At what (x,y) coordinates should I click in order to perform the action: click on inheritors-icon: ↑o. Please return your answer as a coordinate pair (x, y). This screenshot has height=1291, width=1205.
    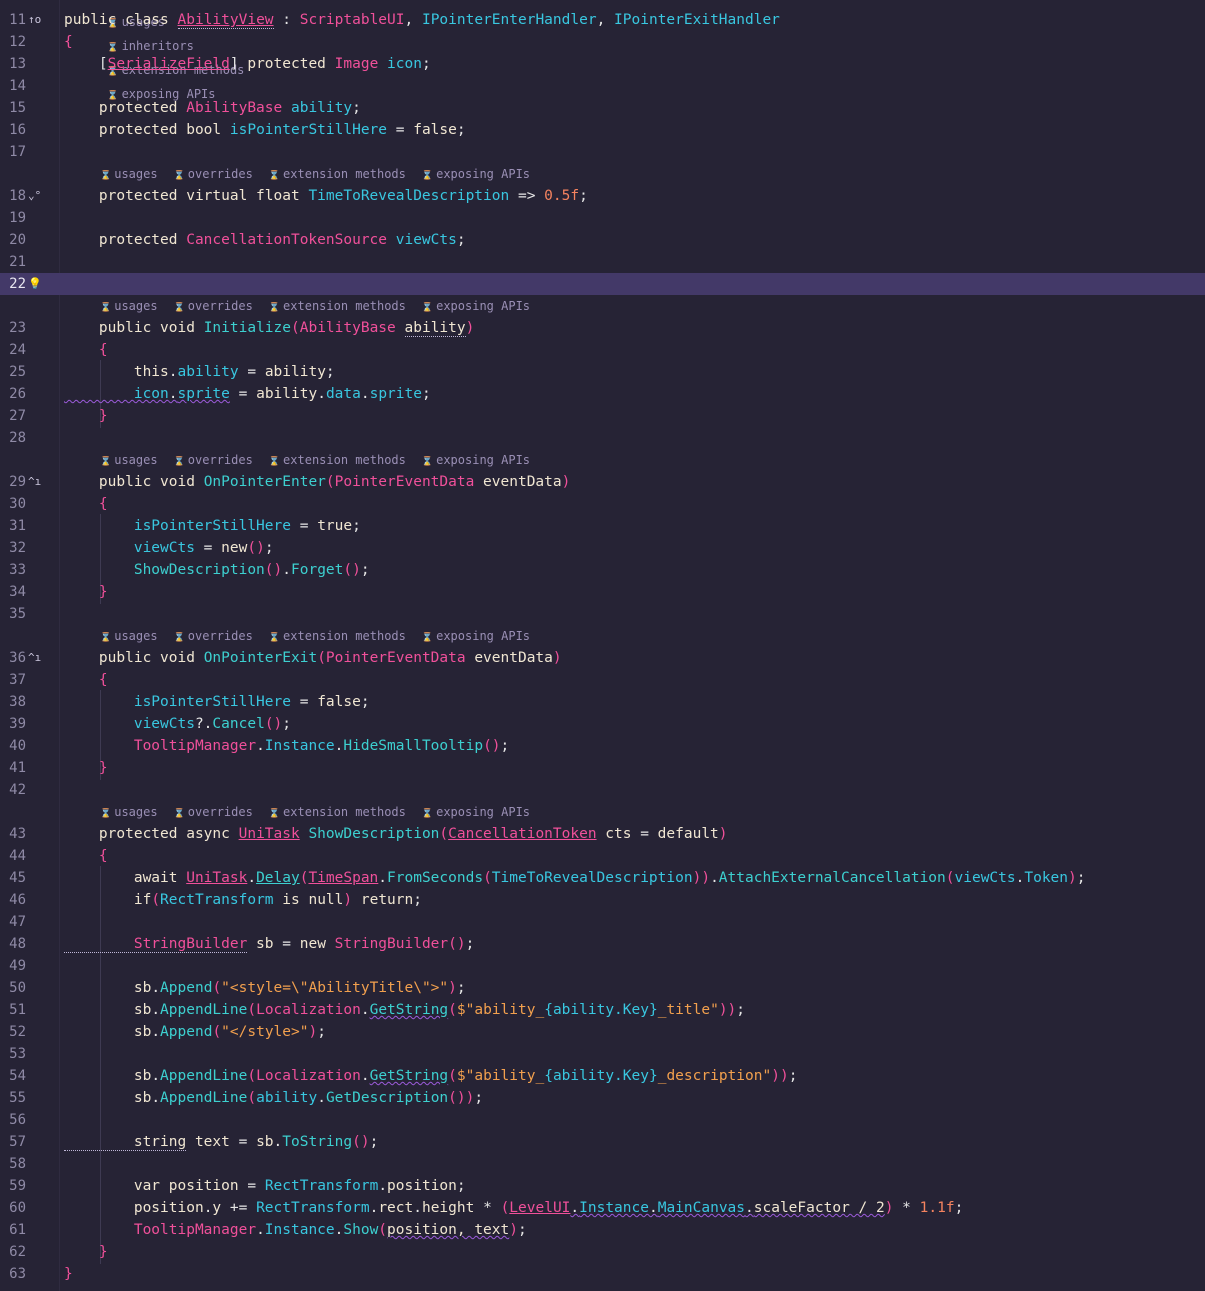
    Looking at the image, I should click on (39, 20).